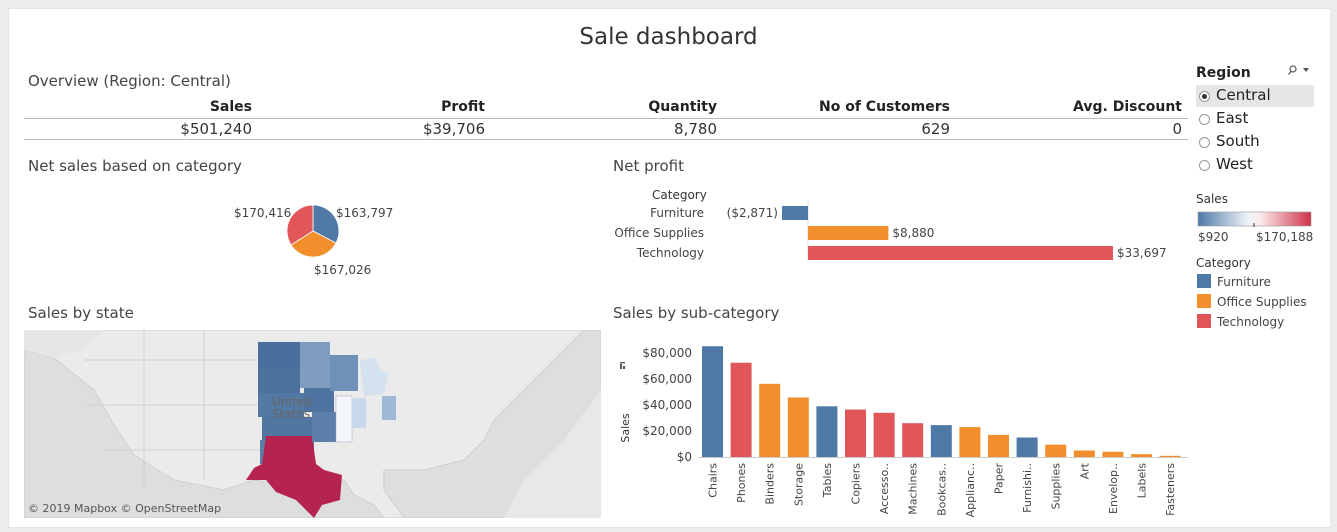  I want to click on subcat-y-ticks: $0 $20,000 $40,000 $60,000 $80,000, so click(667, 405).